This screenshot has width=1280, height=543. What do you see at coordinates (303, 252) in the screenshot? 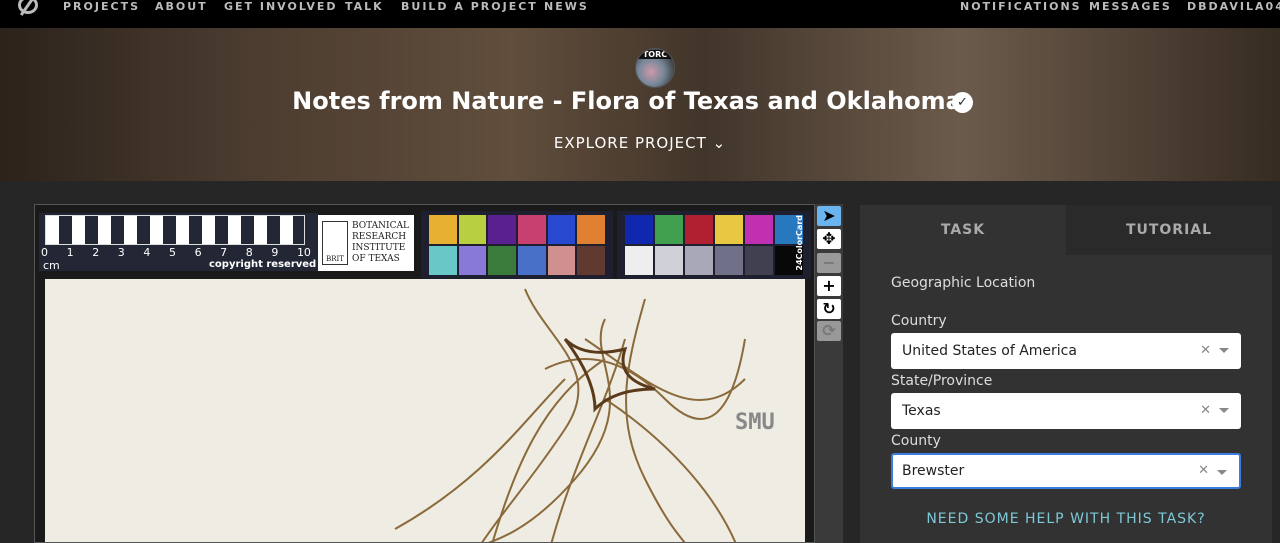
I see `ruler-number: 10` at bounding box center [303, 252].